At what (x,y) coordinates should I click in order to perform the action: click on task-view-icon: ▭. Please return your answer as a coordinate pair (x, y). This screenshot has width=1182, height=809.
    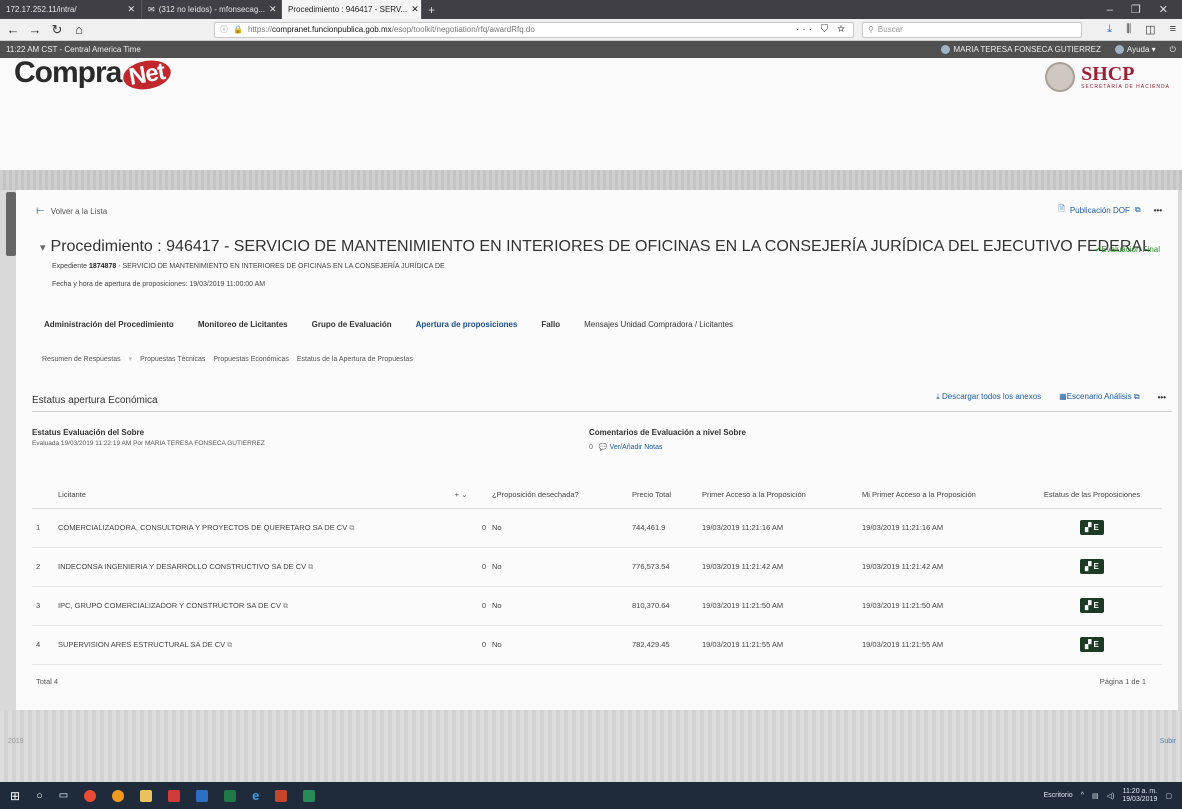
    Looking at the image, I should click on (63, 795).